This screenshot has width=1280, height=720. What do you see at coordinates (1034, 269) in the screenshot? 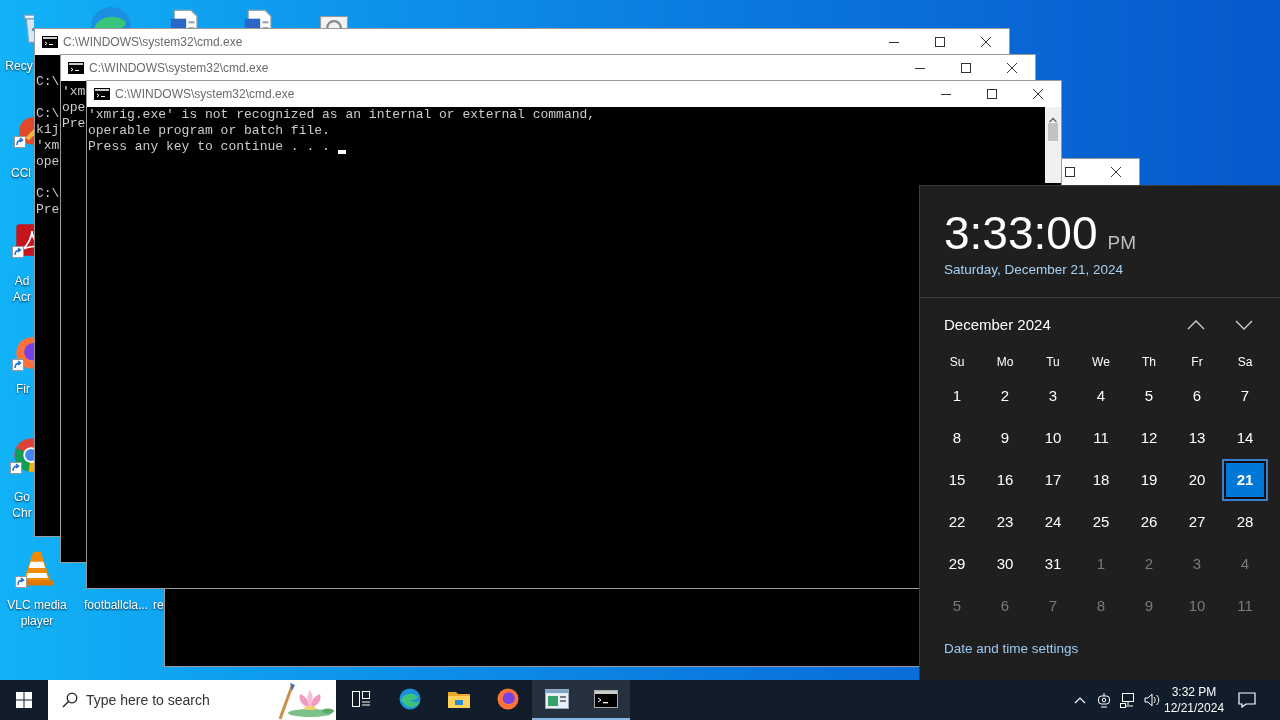
I see `long-date: Saturday, December 21, 2024` at bounding box center [1034, 269].